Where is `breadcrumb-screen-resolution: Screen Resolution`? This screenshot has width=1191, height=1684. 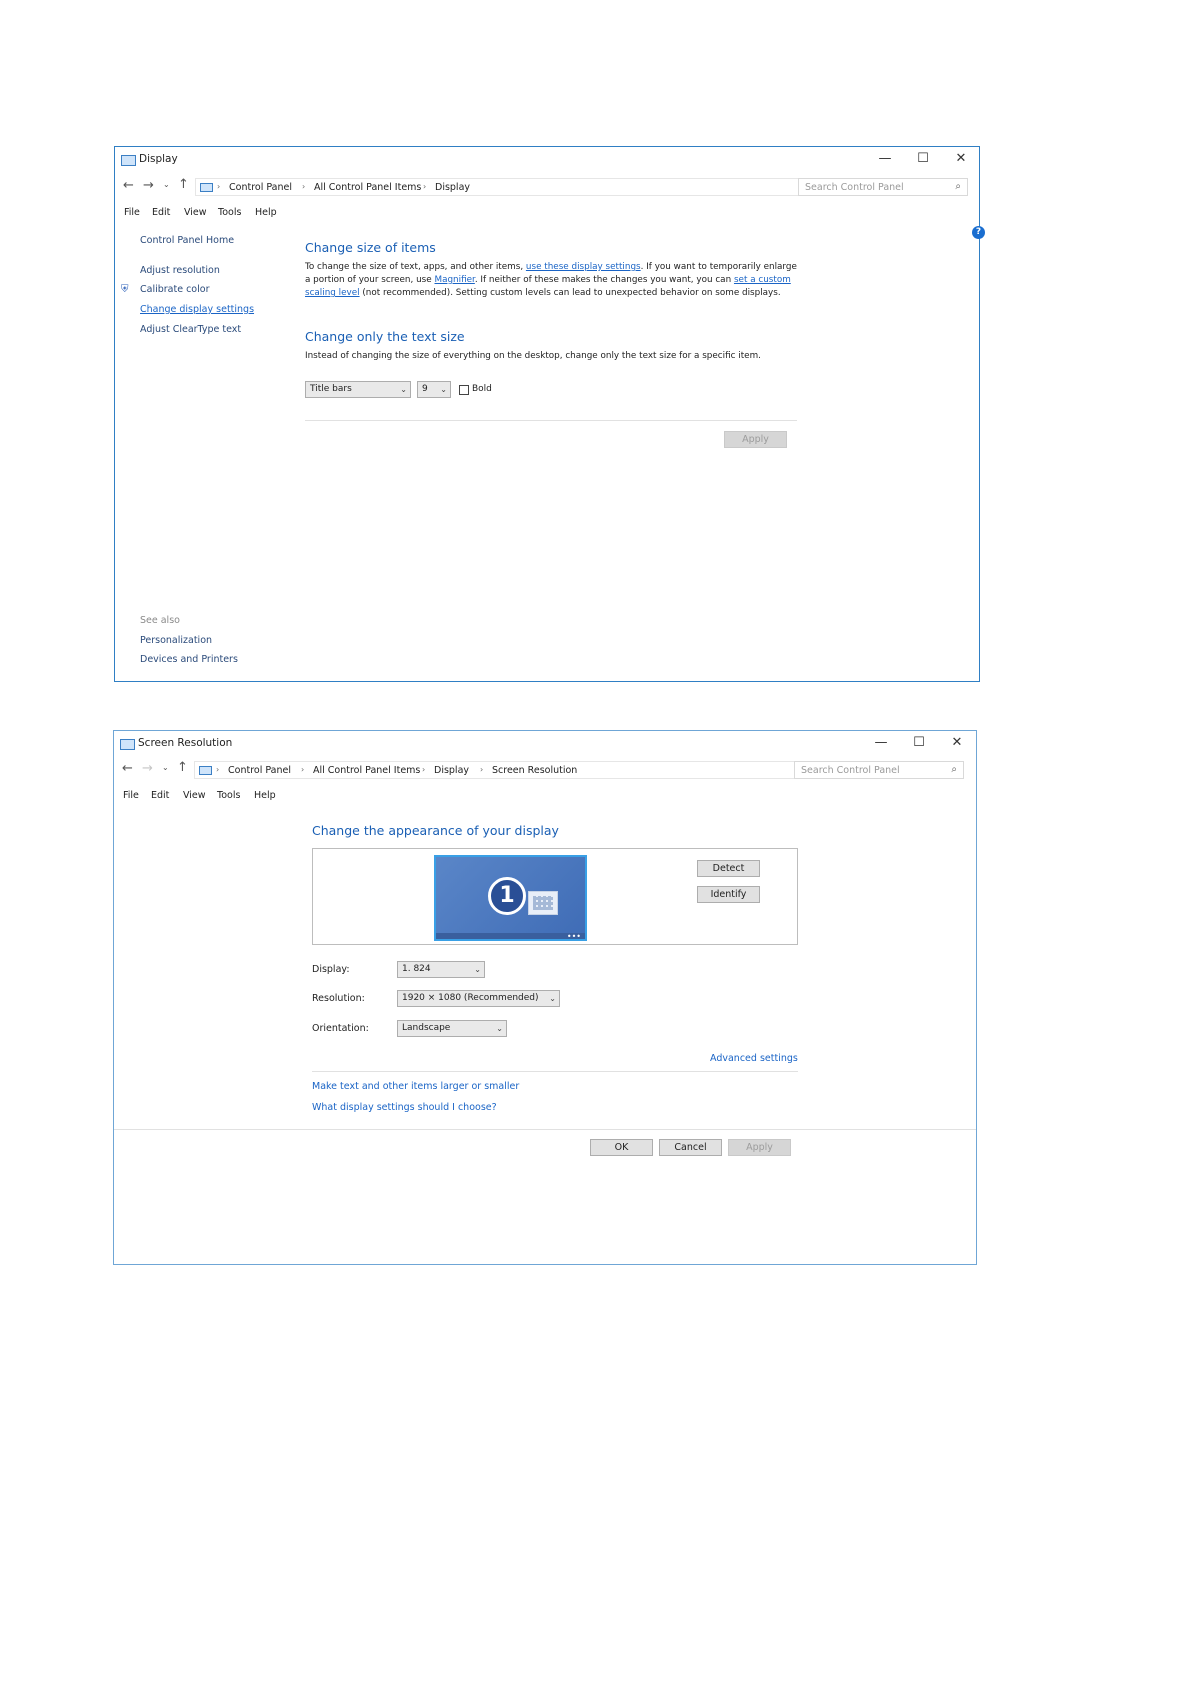
breadcrumb-screen-resolution: Screen Resolution is located at coordinates (534, 770).